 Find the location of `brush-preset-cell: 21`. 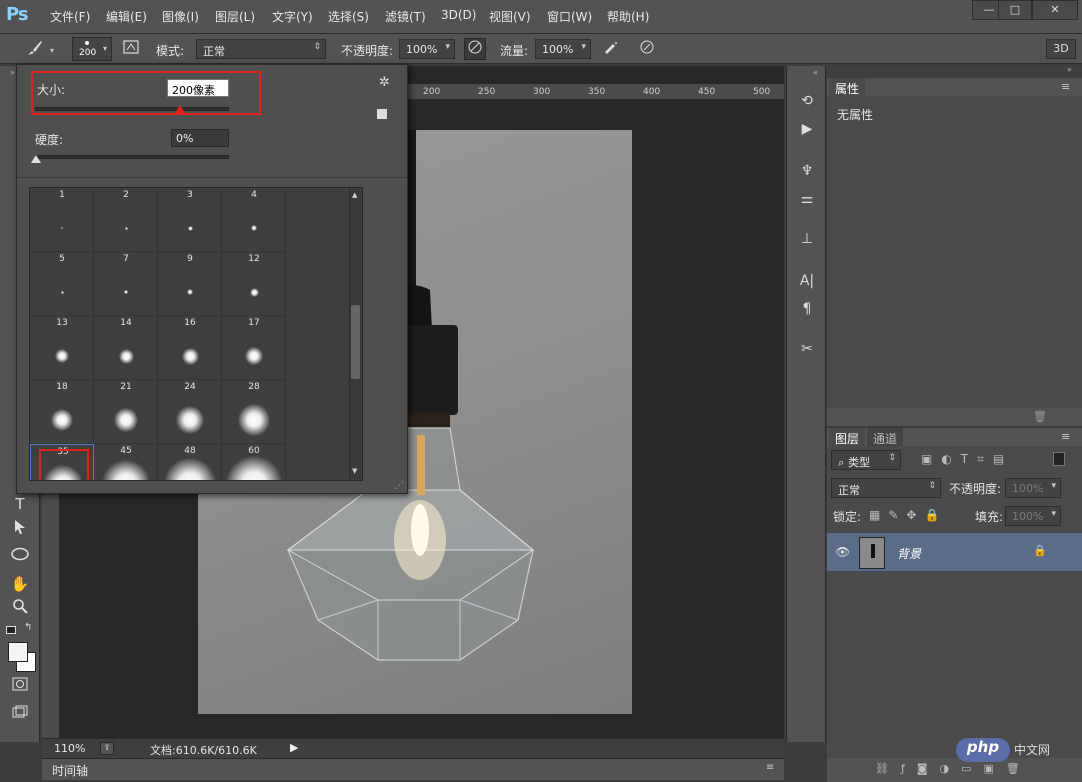

brush-preset-cell: 21 is located at coordinates (126, 412).